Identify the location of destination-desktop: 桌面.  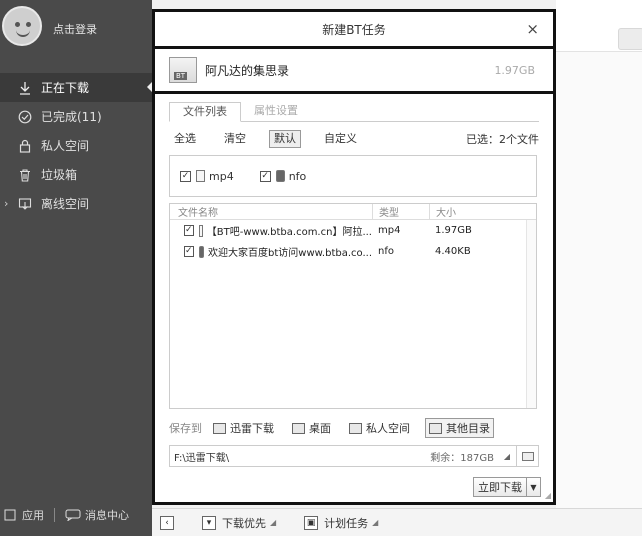
(311, 428).